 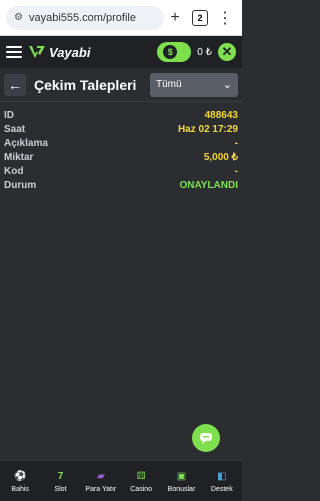 I want to click on new-tab-icon: +, so click(x=175, y=18).